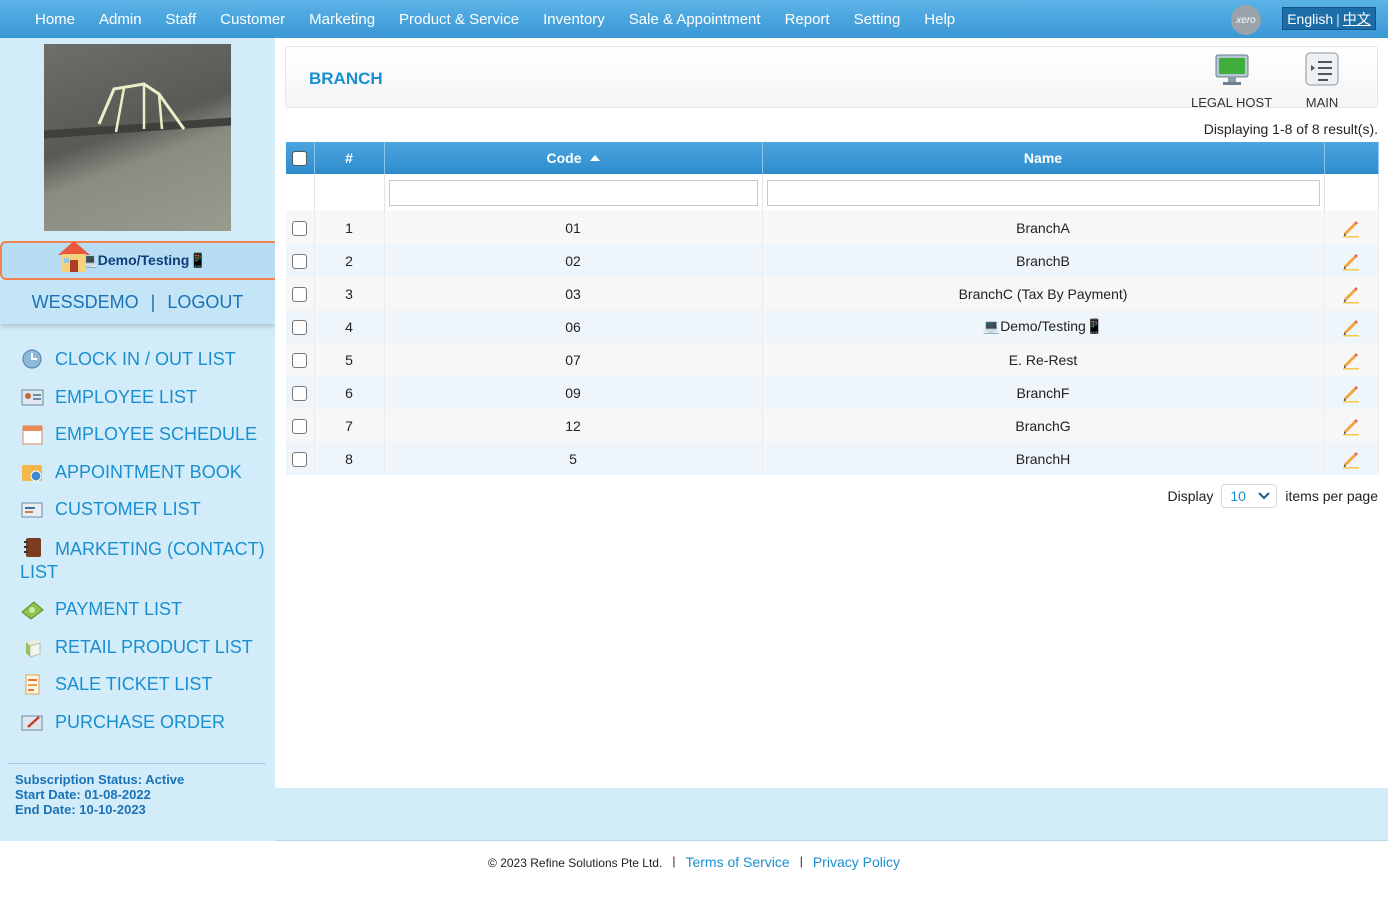 Image resolution: width=1388 pixels, height=902 pixels. I want to click on column-header-code: Code, so click(573, 158).